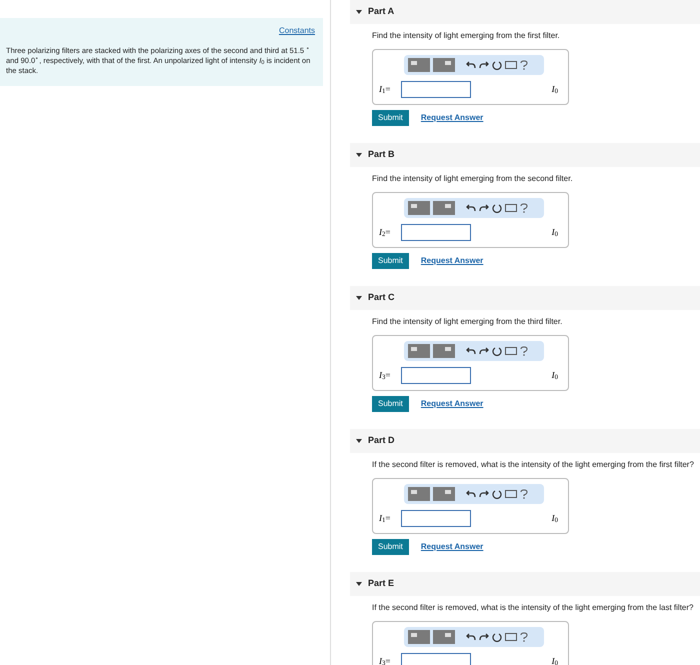 Image resolution: width=700 pixels, height=665 pixels. Describe the element at coordinates (466, 36) in the screenshot. I see `question-text: Find the intensity of light emerging from the first filter.` at that location.